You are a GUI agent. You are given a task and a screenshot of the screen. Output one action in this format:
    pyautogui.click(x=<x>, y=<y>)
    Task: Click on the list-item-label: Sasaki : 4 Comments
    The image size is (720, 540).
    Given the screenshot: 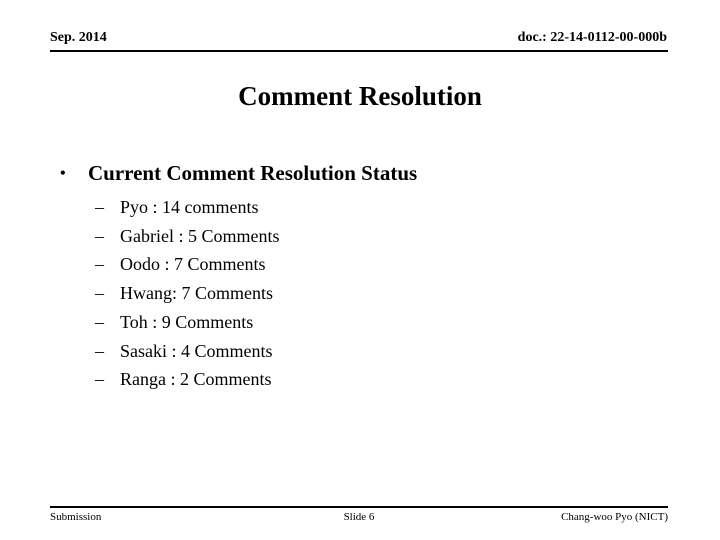 What is the action you would take?
    pyautogui.click(x=196, y=350)
    